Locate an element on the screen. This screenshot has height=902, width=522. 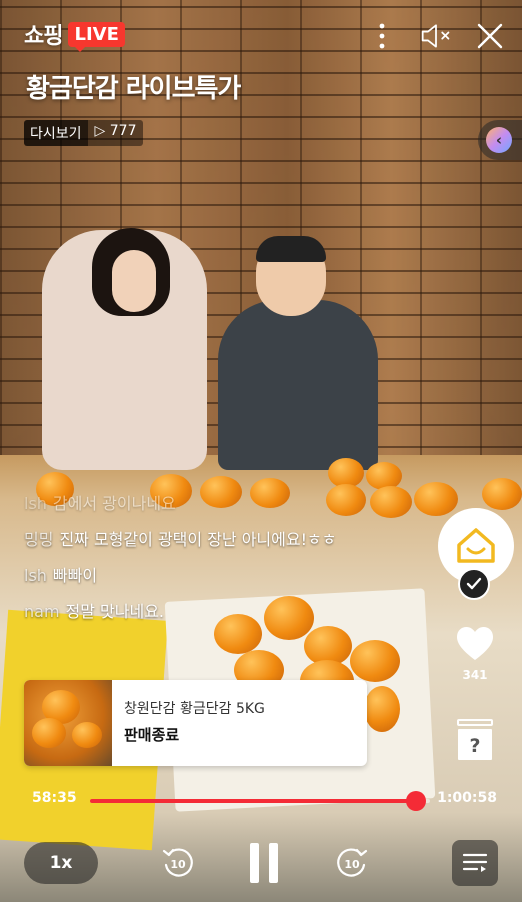
video-host-woman-face is located at coordinates (134, 281).